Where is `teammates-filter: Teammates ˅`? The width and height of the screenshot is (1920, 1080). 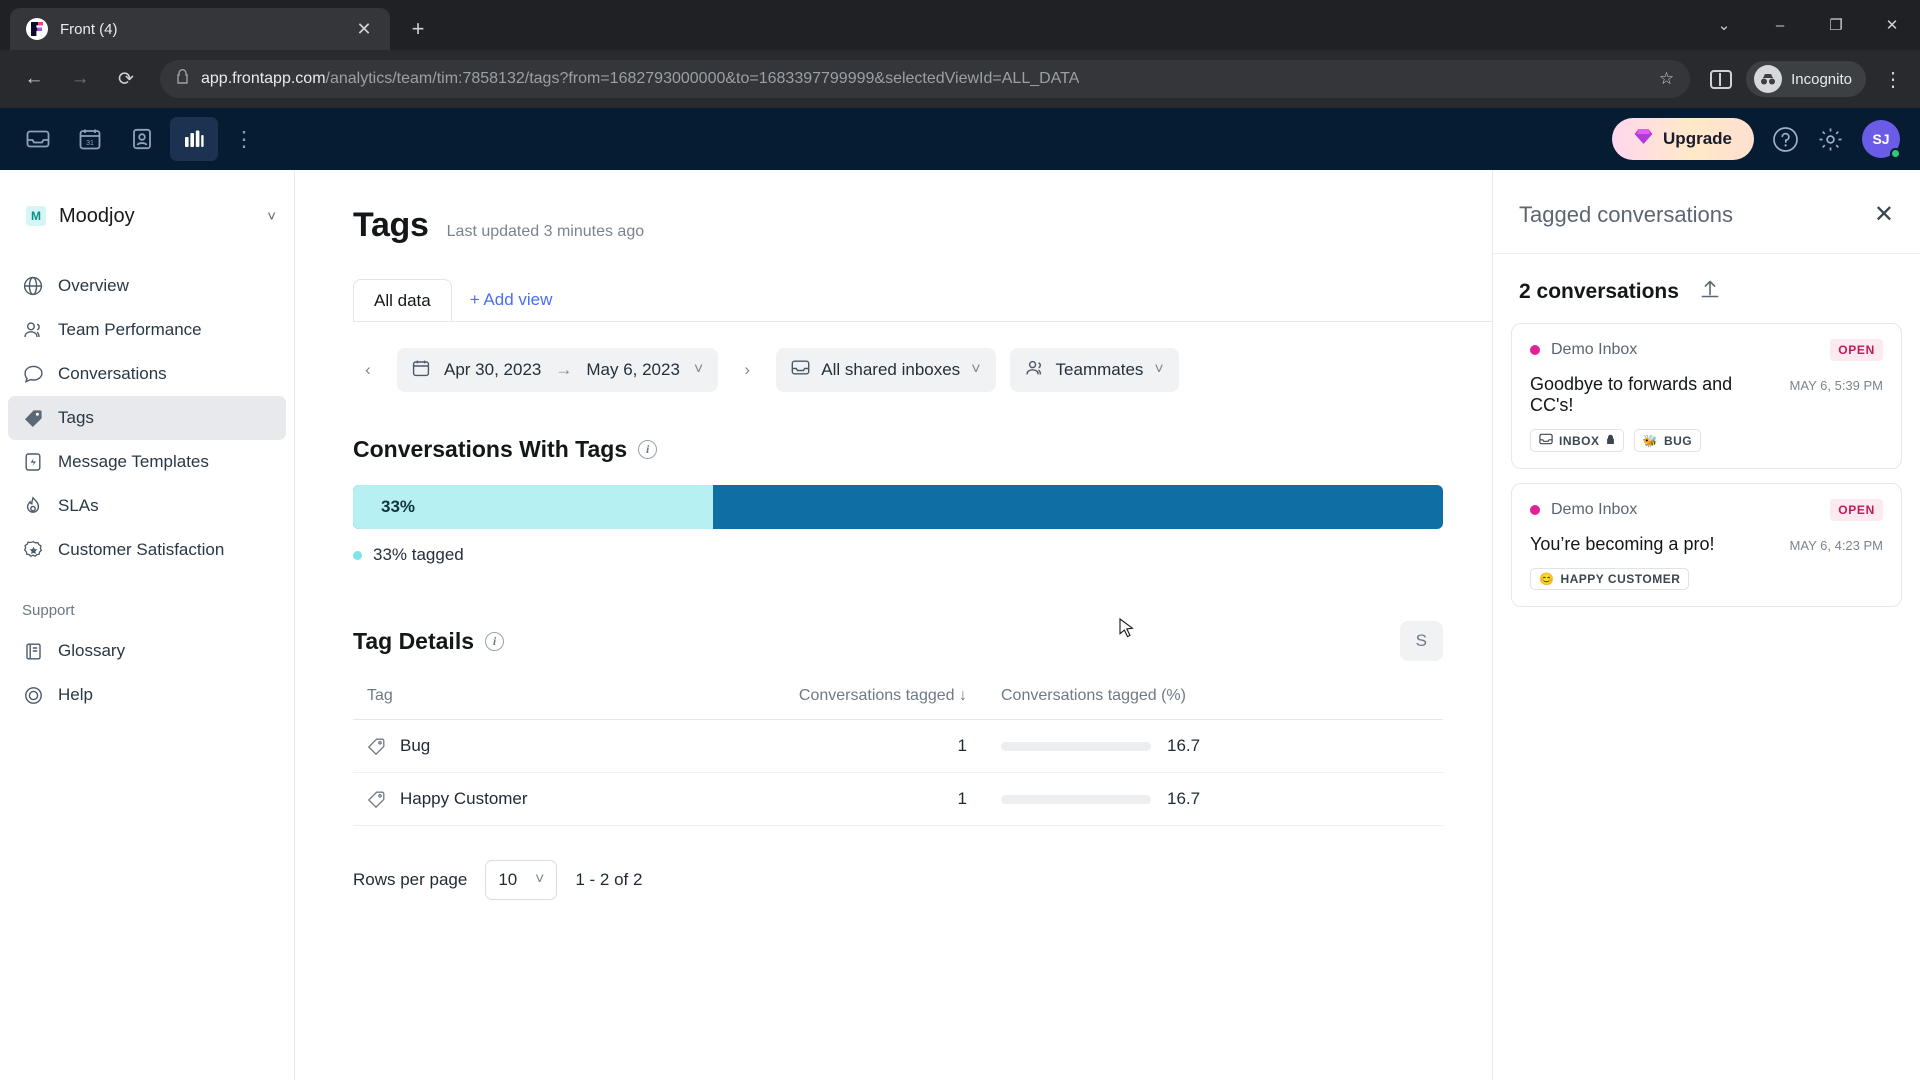 teammates-filter: Teammates ˅ is located at coordinates (1094, 370).